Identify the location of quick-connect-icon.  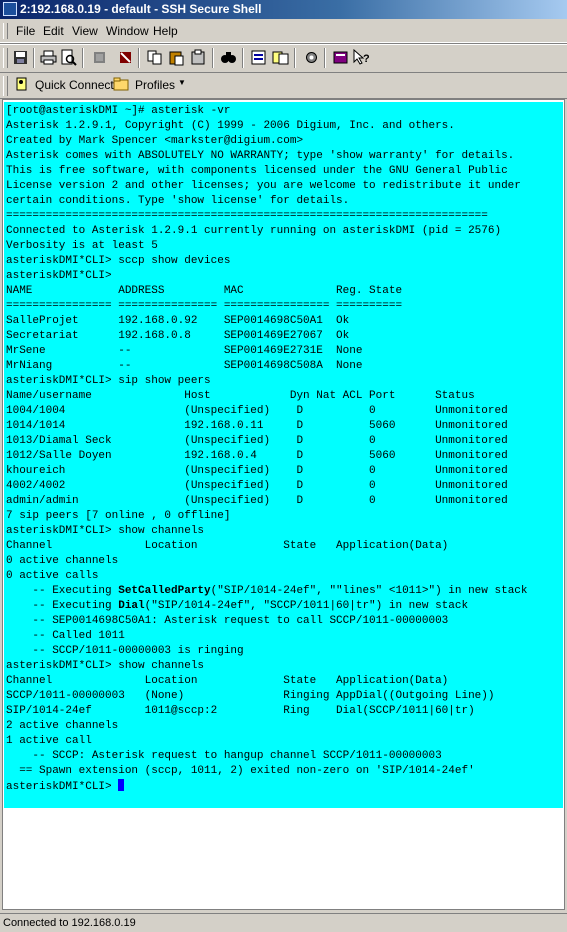
(21, 84).